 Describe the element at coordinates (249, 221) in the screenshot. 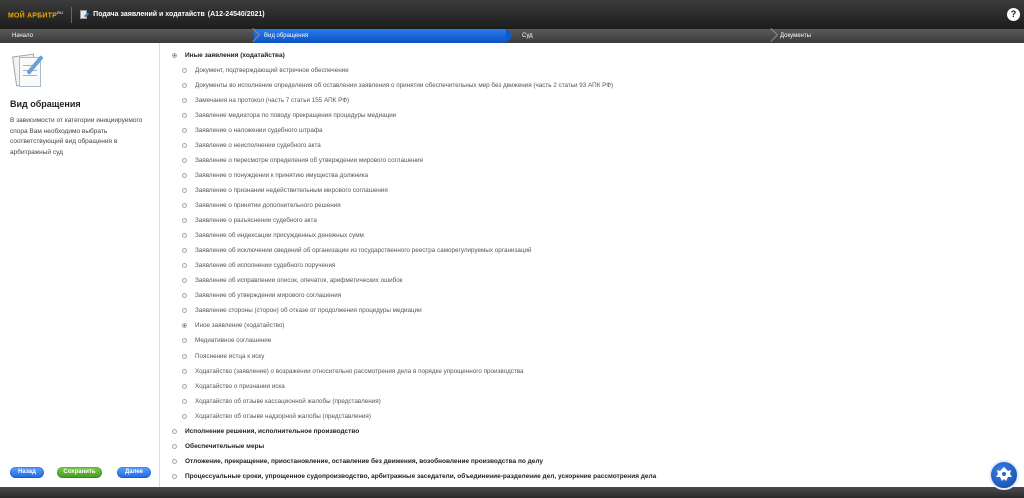

I see `appeal-option: Заявление о разъяснении судебного акта` at that location.